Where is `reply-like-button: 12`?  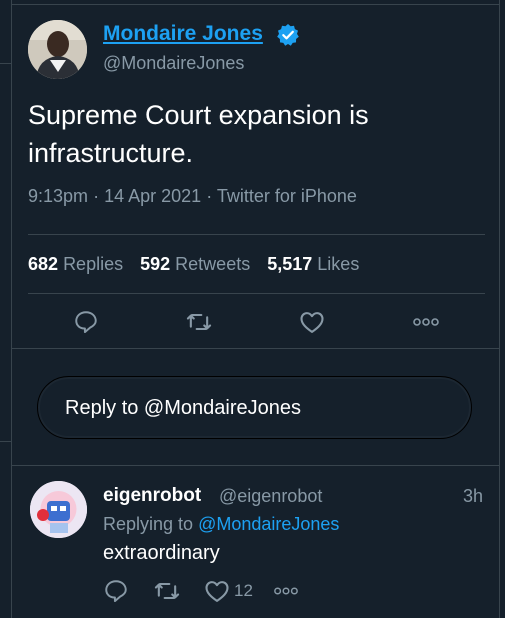 reply-like-button: 12 is located at coordinates (228, 591).